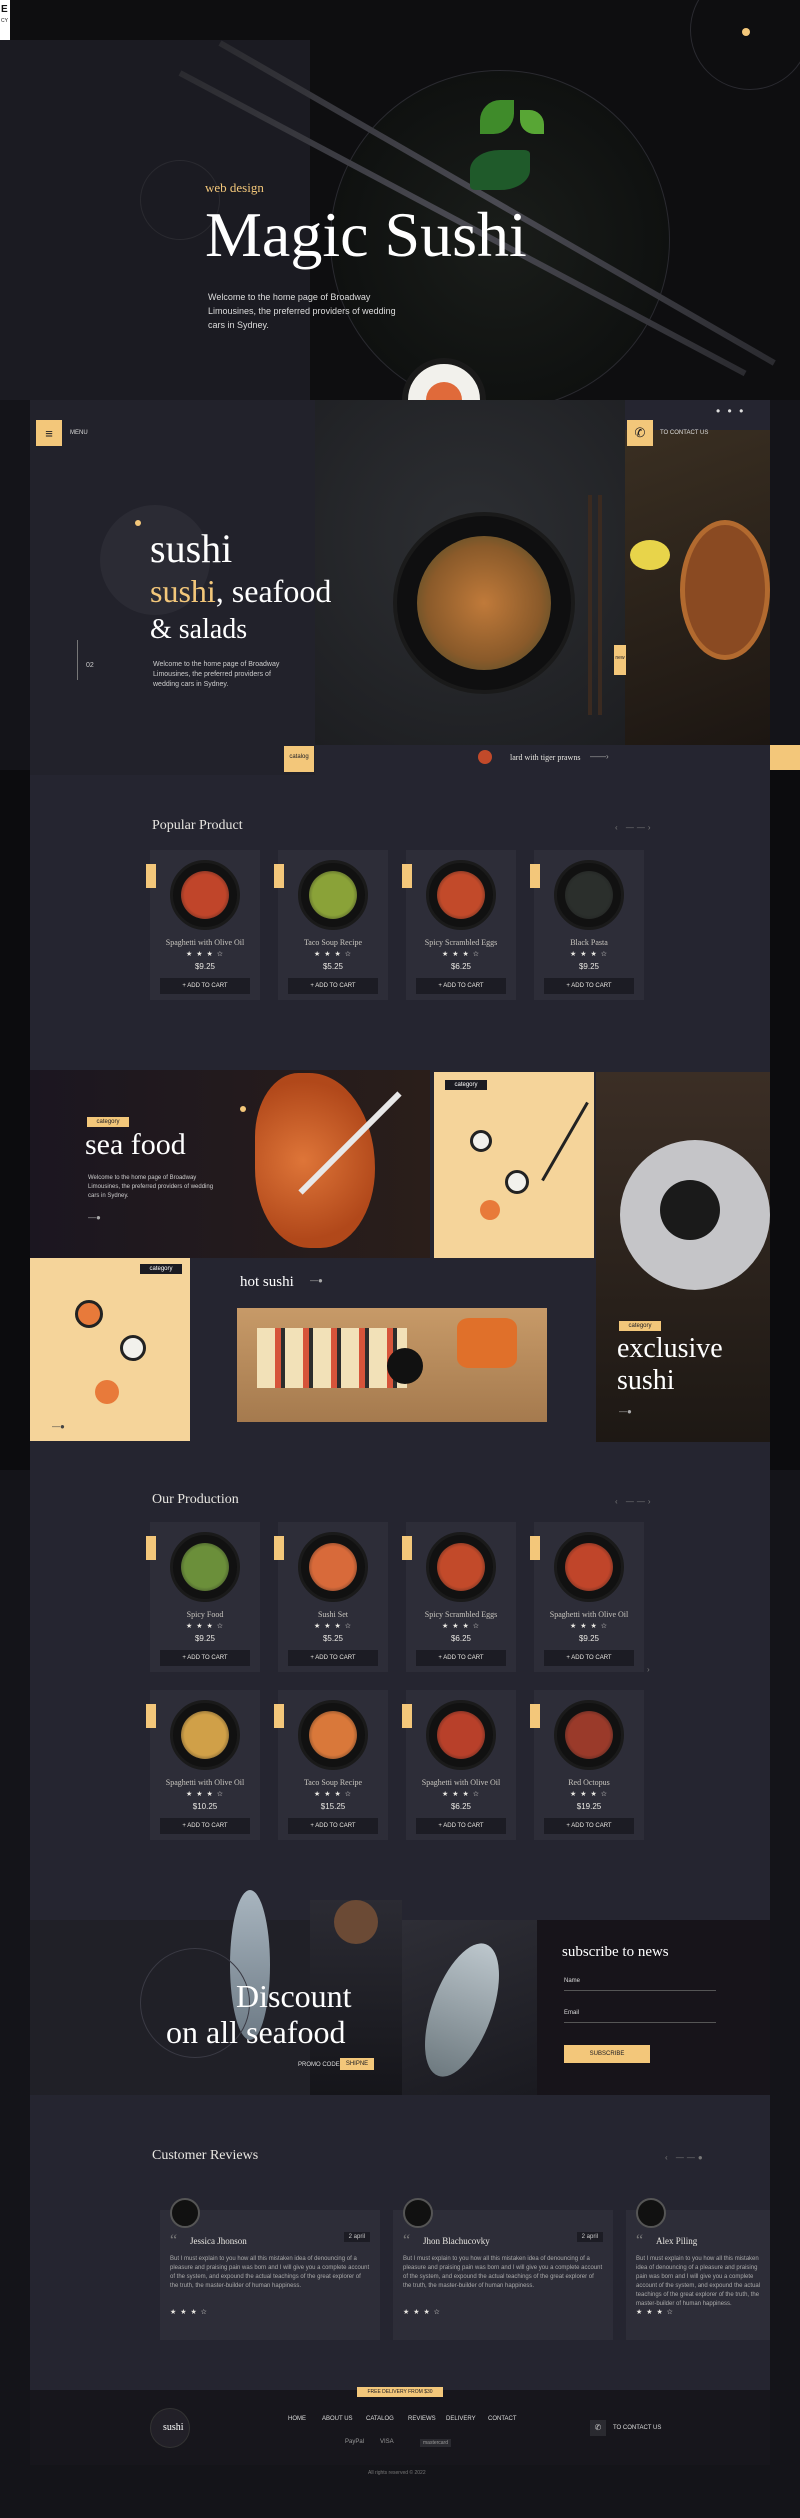 The height and width of the screenshot is (2518, 800). I want to click on subscribe-button: SUBSCRIBE, so click(607, 2054).